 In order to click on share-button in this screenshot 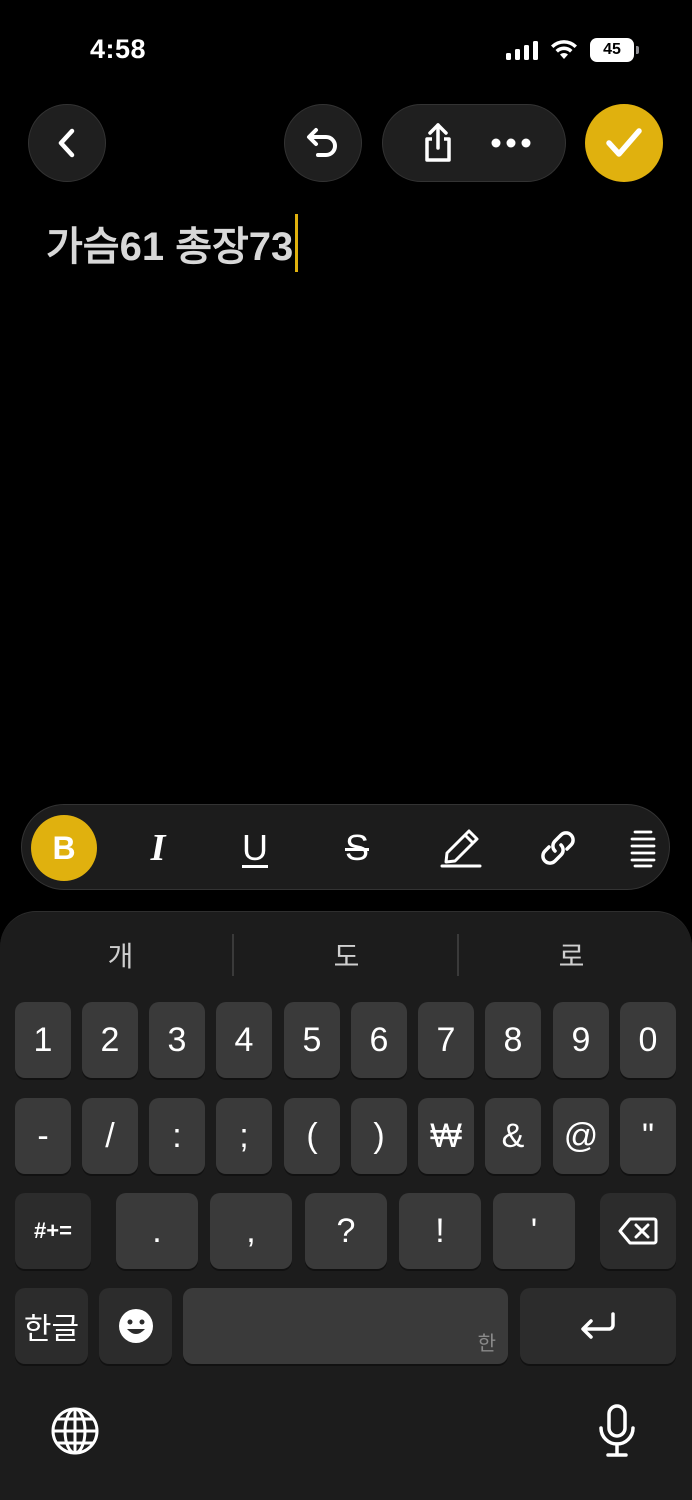, I will do `click(438, 143)`.